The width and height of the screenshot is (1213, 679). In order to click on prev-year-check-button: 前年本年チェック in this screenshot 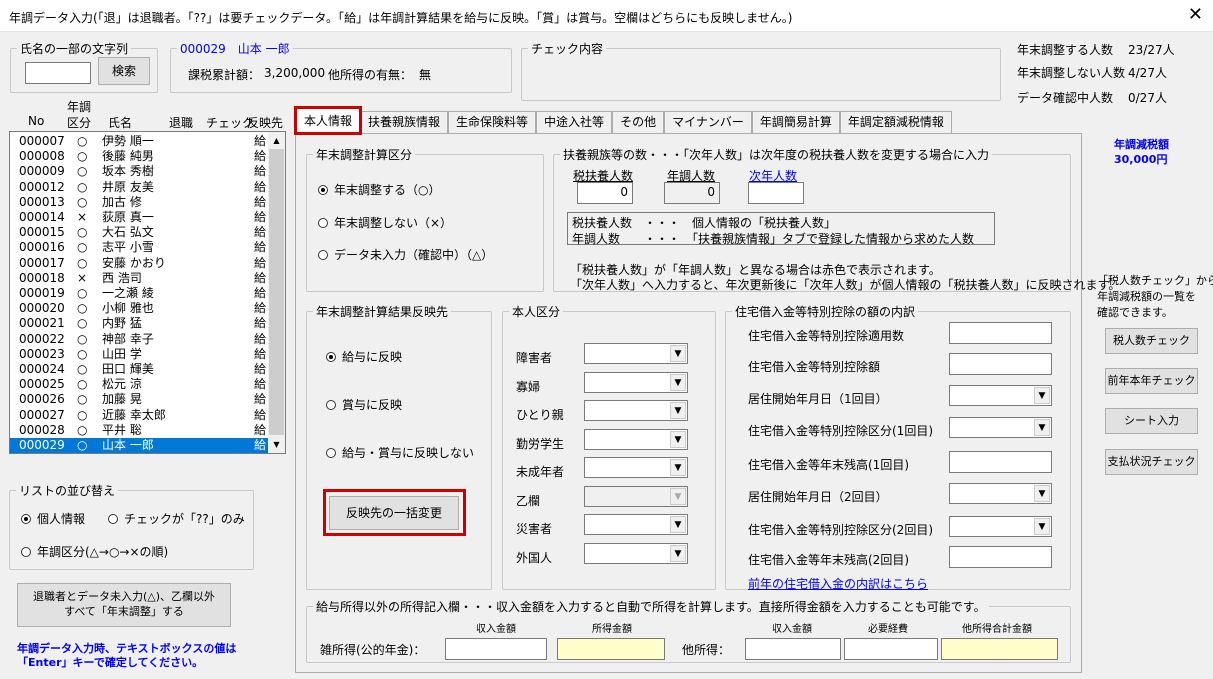, I will do `click(1151, 381)`.